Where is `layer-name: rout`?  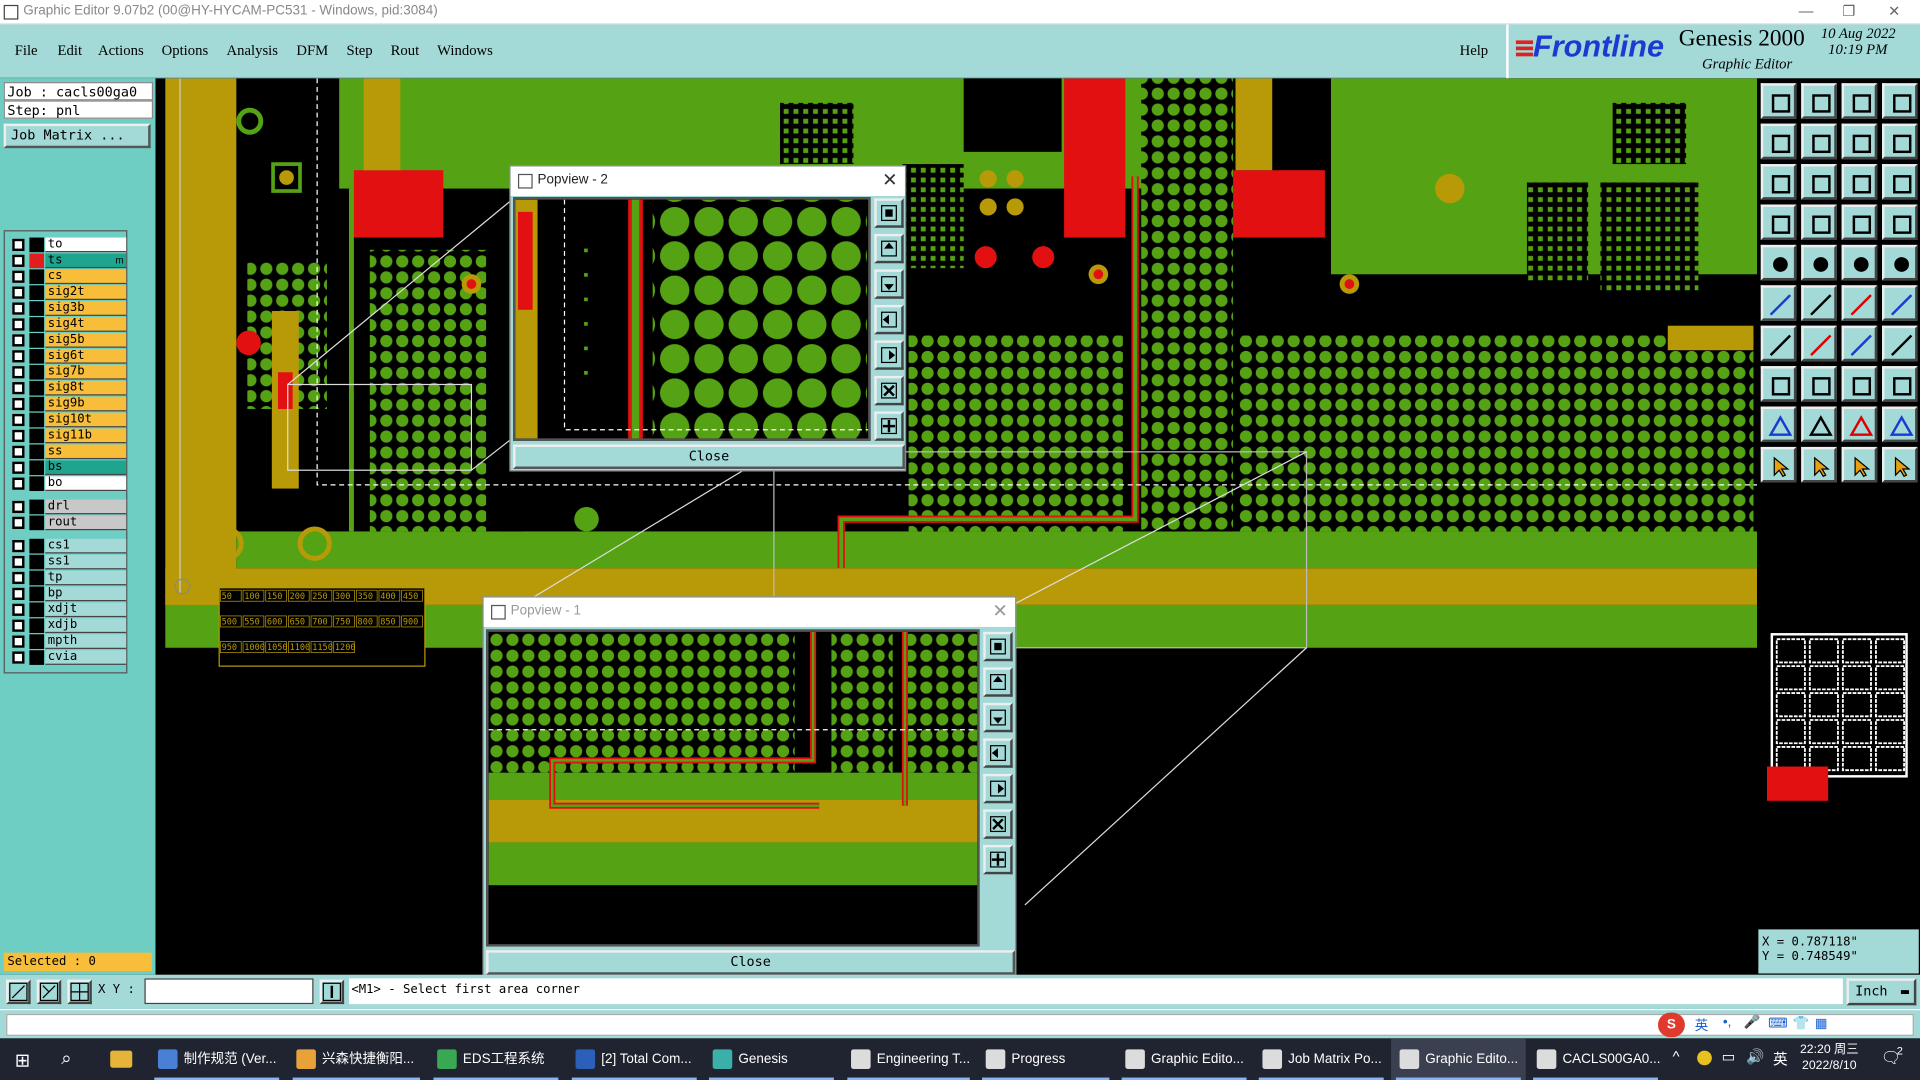 layer-name: rout is located at coordinates (86, 523).